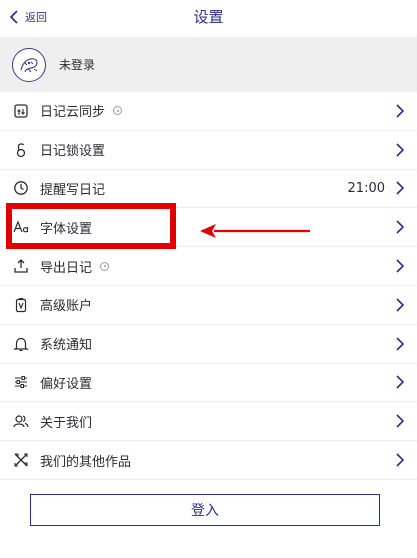 The image size is (417, 558). What do you see at coordinates (66, 307) in the screenshot?
I see `menu-item-label: 高级账户` at bounding box center [66, 307].